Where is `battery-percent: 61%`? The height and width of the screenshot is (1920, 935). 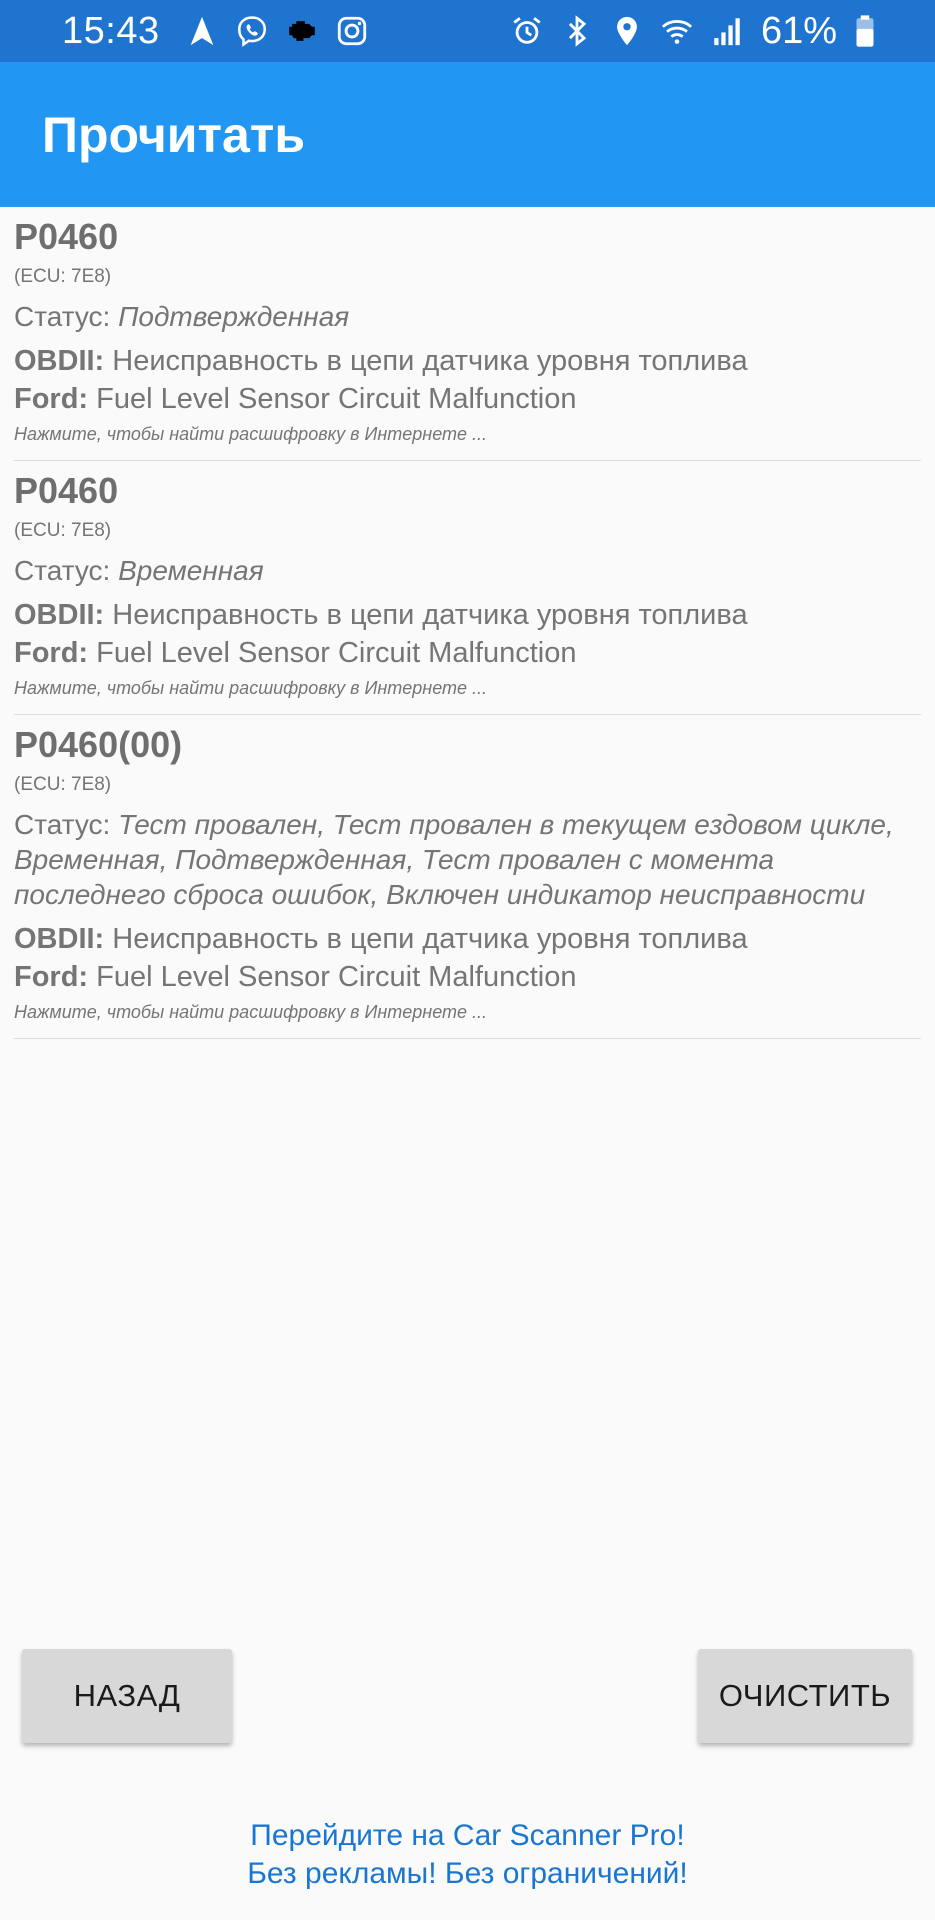
battery-percent: 61% is located at coordinates (798, 30).